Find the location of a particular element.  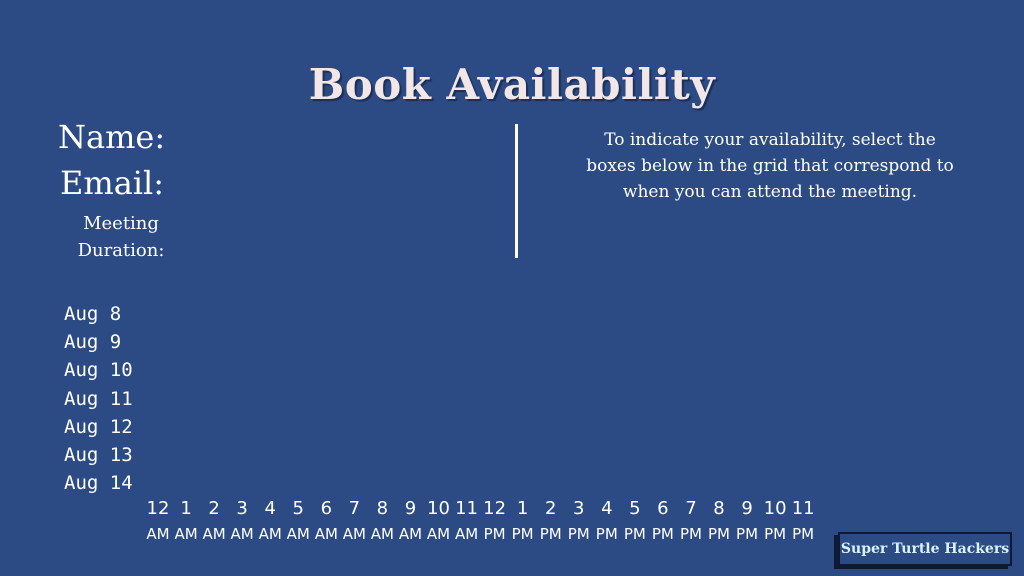

date-label: Aug 9 is located at coordinates (93, 342).